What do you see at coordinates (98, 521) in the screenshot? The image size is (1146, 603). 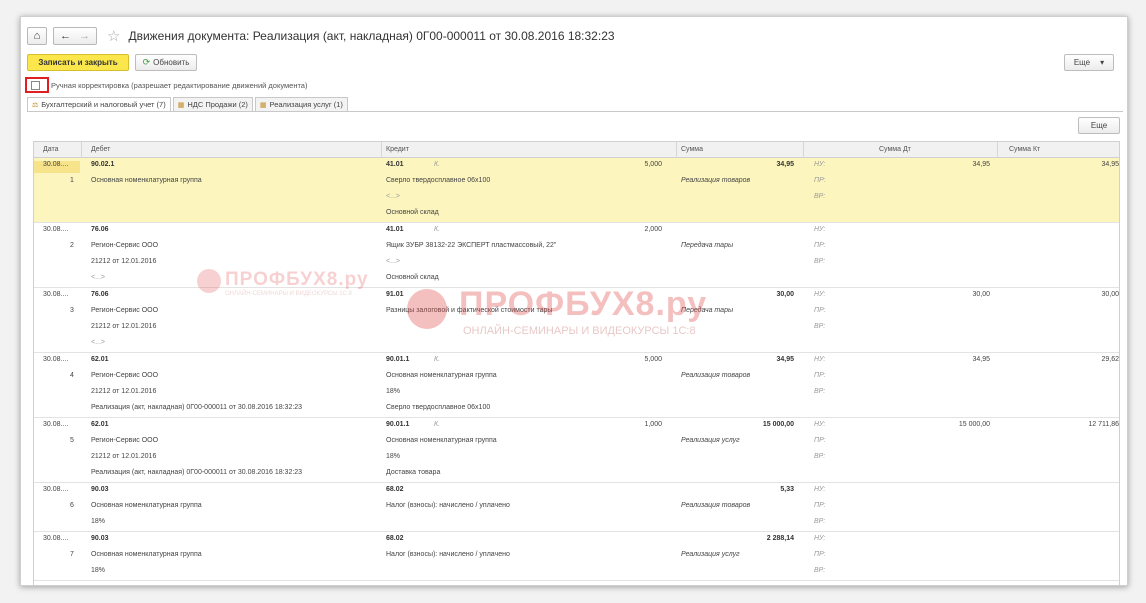 I see `debit-line: 18%` at bounding box center [98, 521].